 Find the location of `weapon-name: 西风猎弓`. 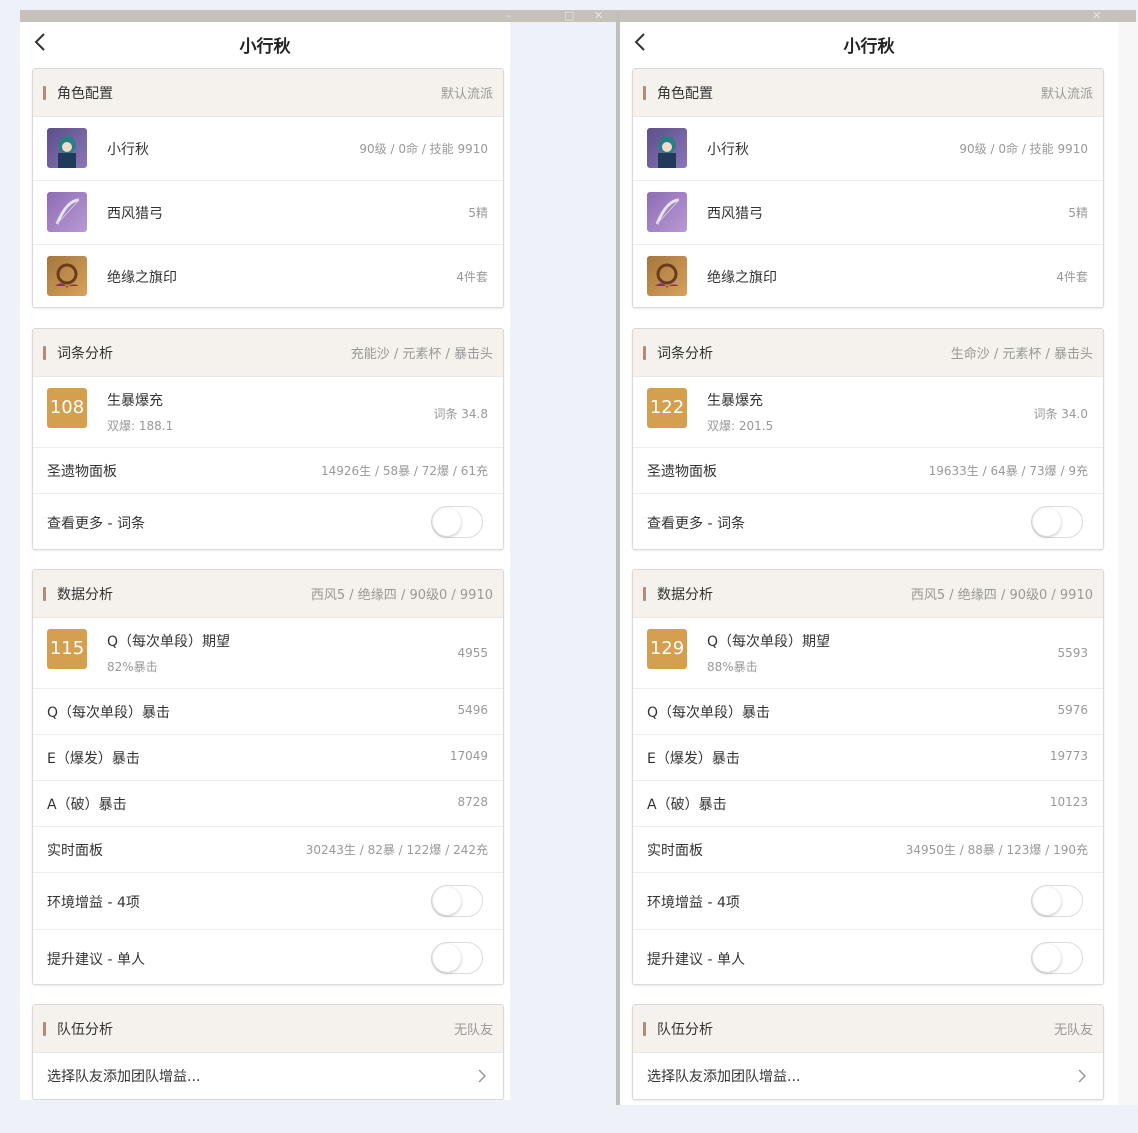

weapon-name: 西风猎弓 is located at coordinates (735, 214).